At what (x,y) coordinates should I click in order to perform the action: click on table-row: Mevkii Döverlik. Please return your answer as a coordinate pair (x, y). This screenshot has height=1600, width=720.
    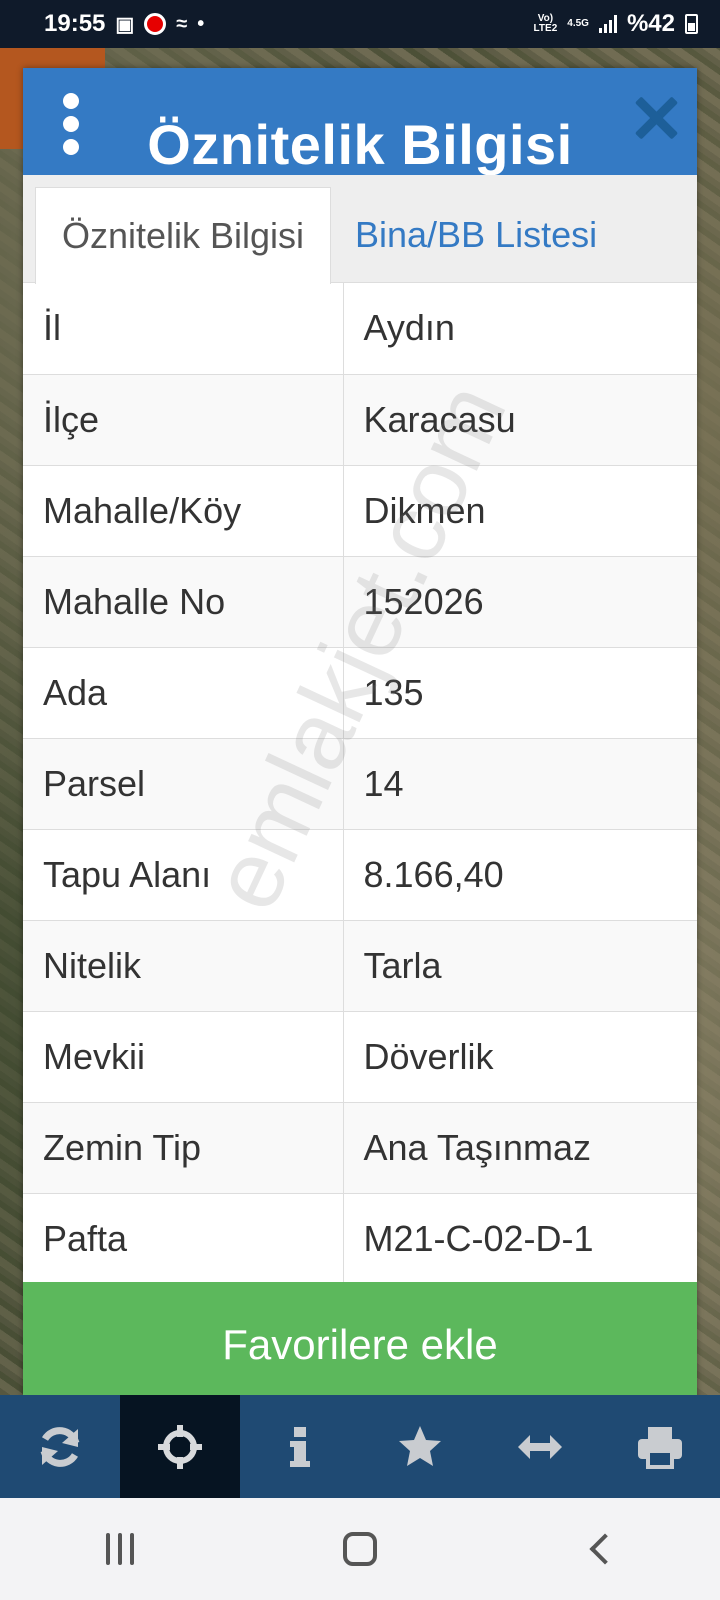
    Looking at the image, I should click on (360, 1057).